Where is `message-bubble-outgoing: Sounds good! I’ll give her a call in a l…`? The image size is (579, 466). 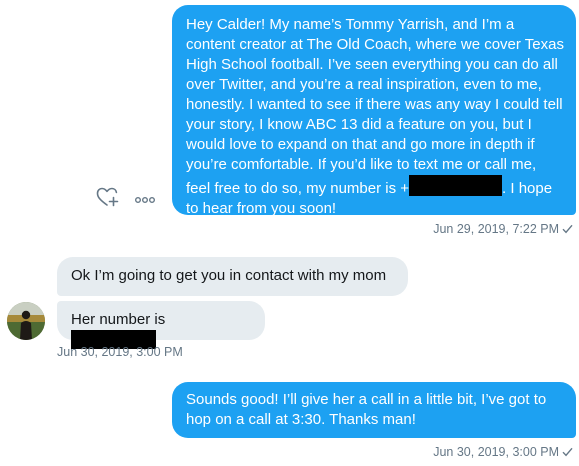
message-bubble-outgoing: Sounds good! I’ll give her a call in a l… is located at coordinates (374, 410).